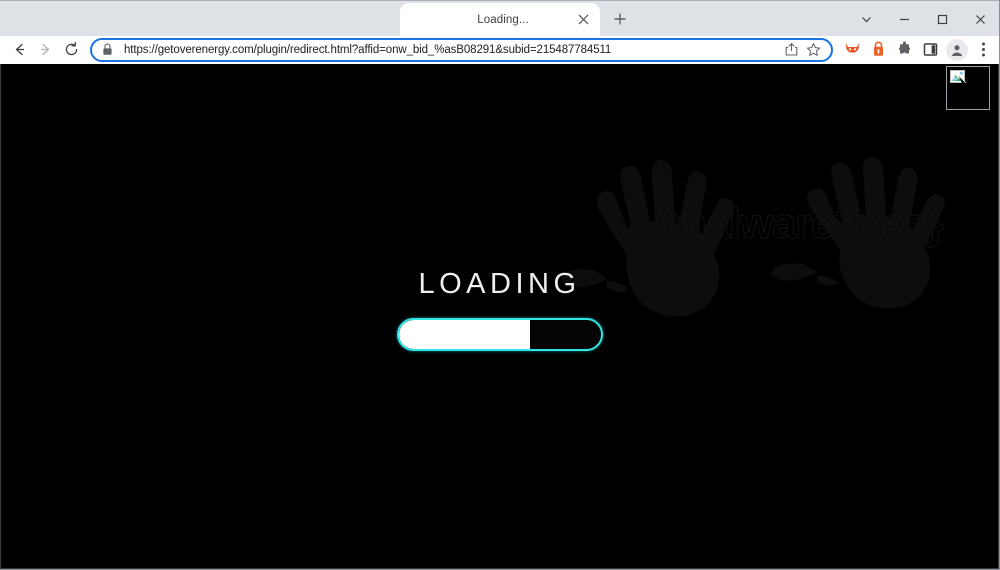 This screenshot has width=1000, height=570. I want to click on window-controls, so click(923, 19).